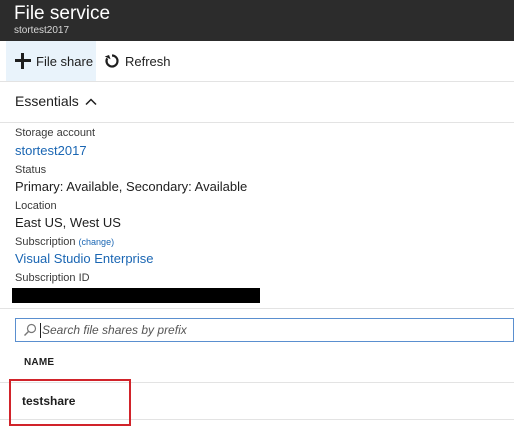 The width and height of the screenshot is (514, 447). I want to click on divider, so click(257, 308).